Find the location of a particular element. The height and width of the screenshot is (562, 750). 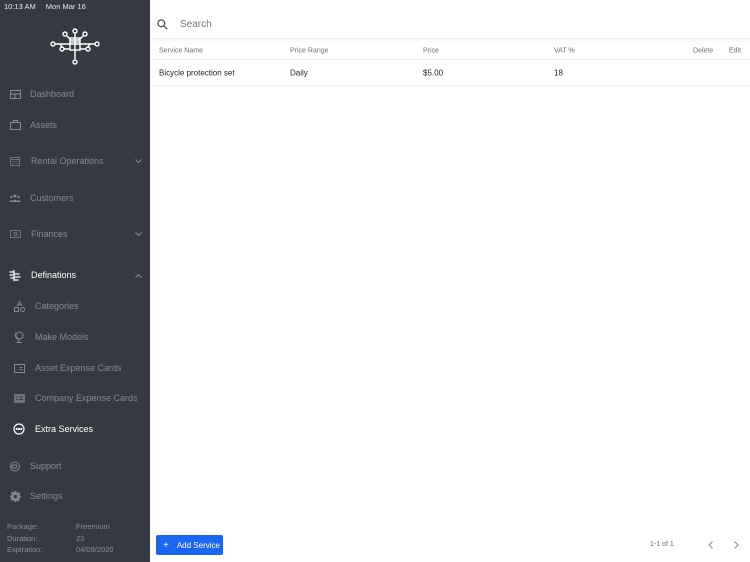

column-header-vat: VAT % is located at coordinates (564, 50).